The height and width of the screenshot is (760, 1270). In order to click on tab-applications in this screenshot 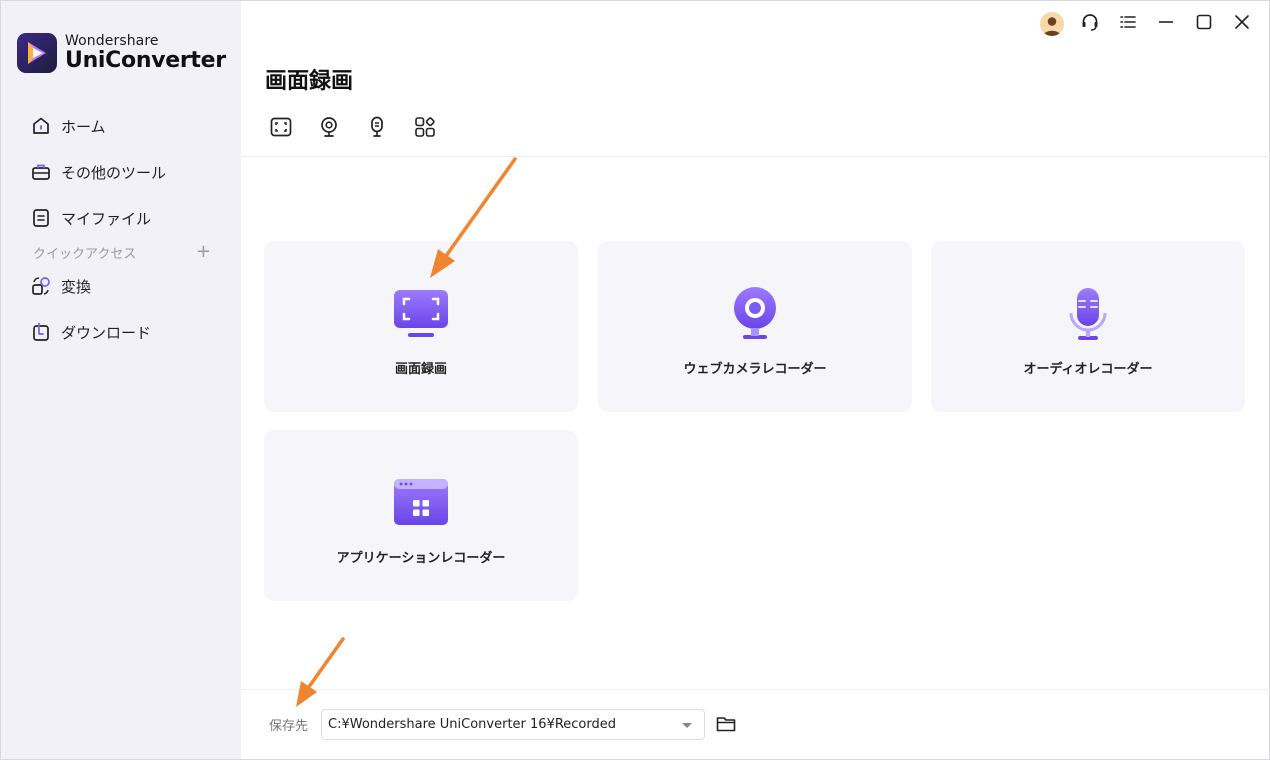, I will do `click(425, 129)`.